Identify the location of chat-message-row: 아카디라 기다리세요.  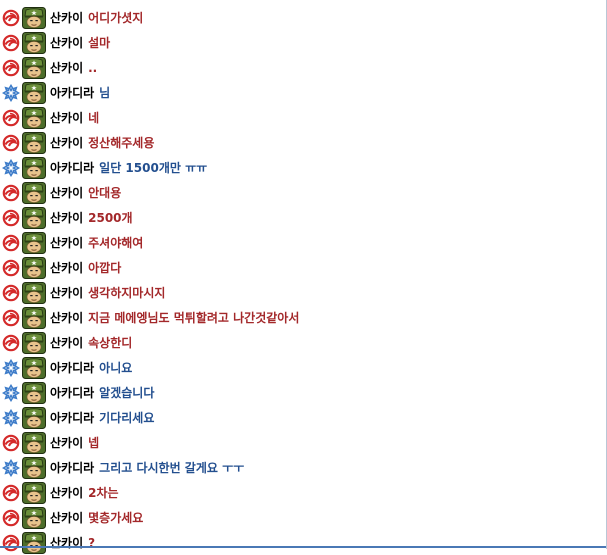
(303, 417).